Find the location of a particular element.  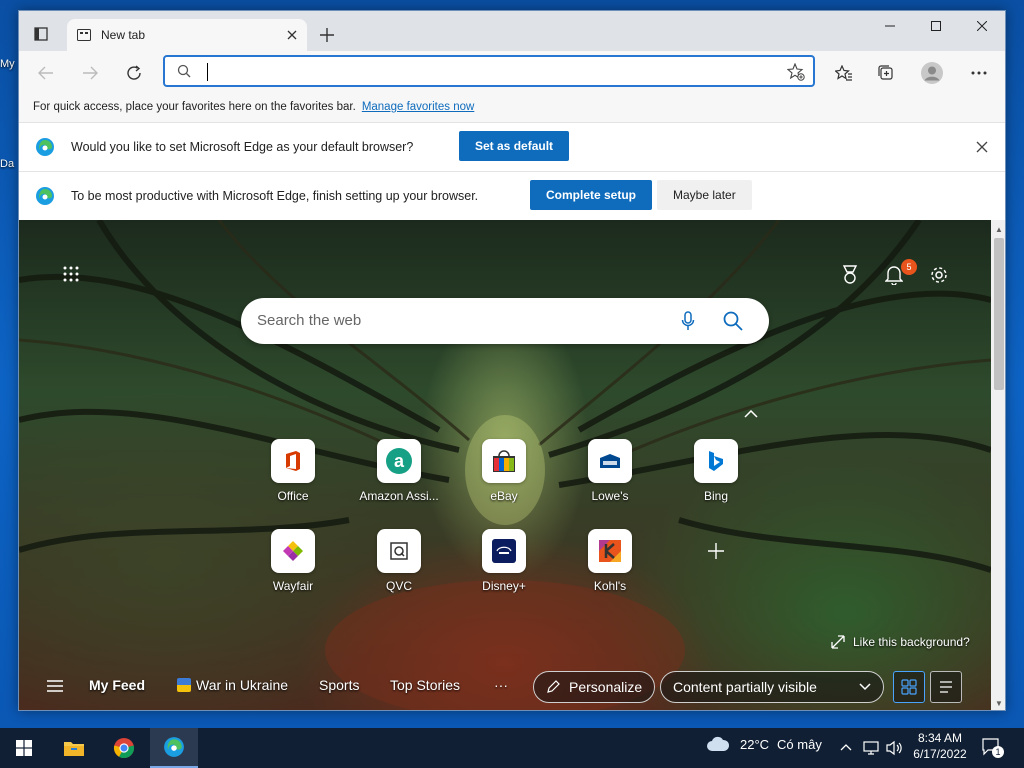

quick-link-bing: Bing is located at coordinates (716, 471).